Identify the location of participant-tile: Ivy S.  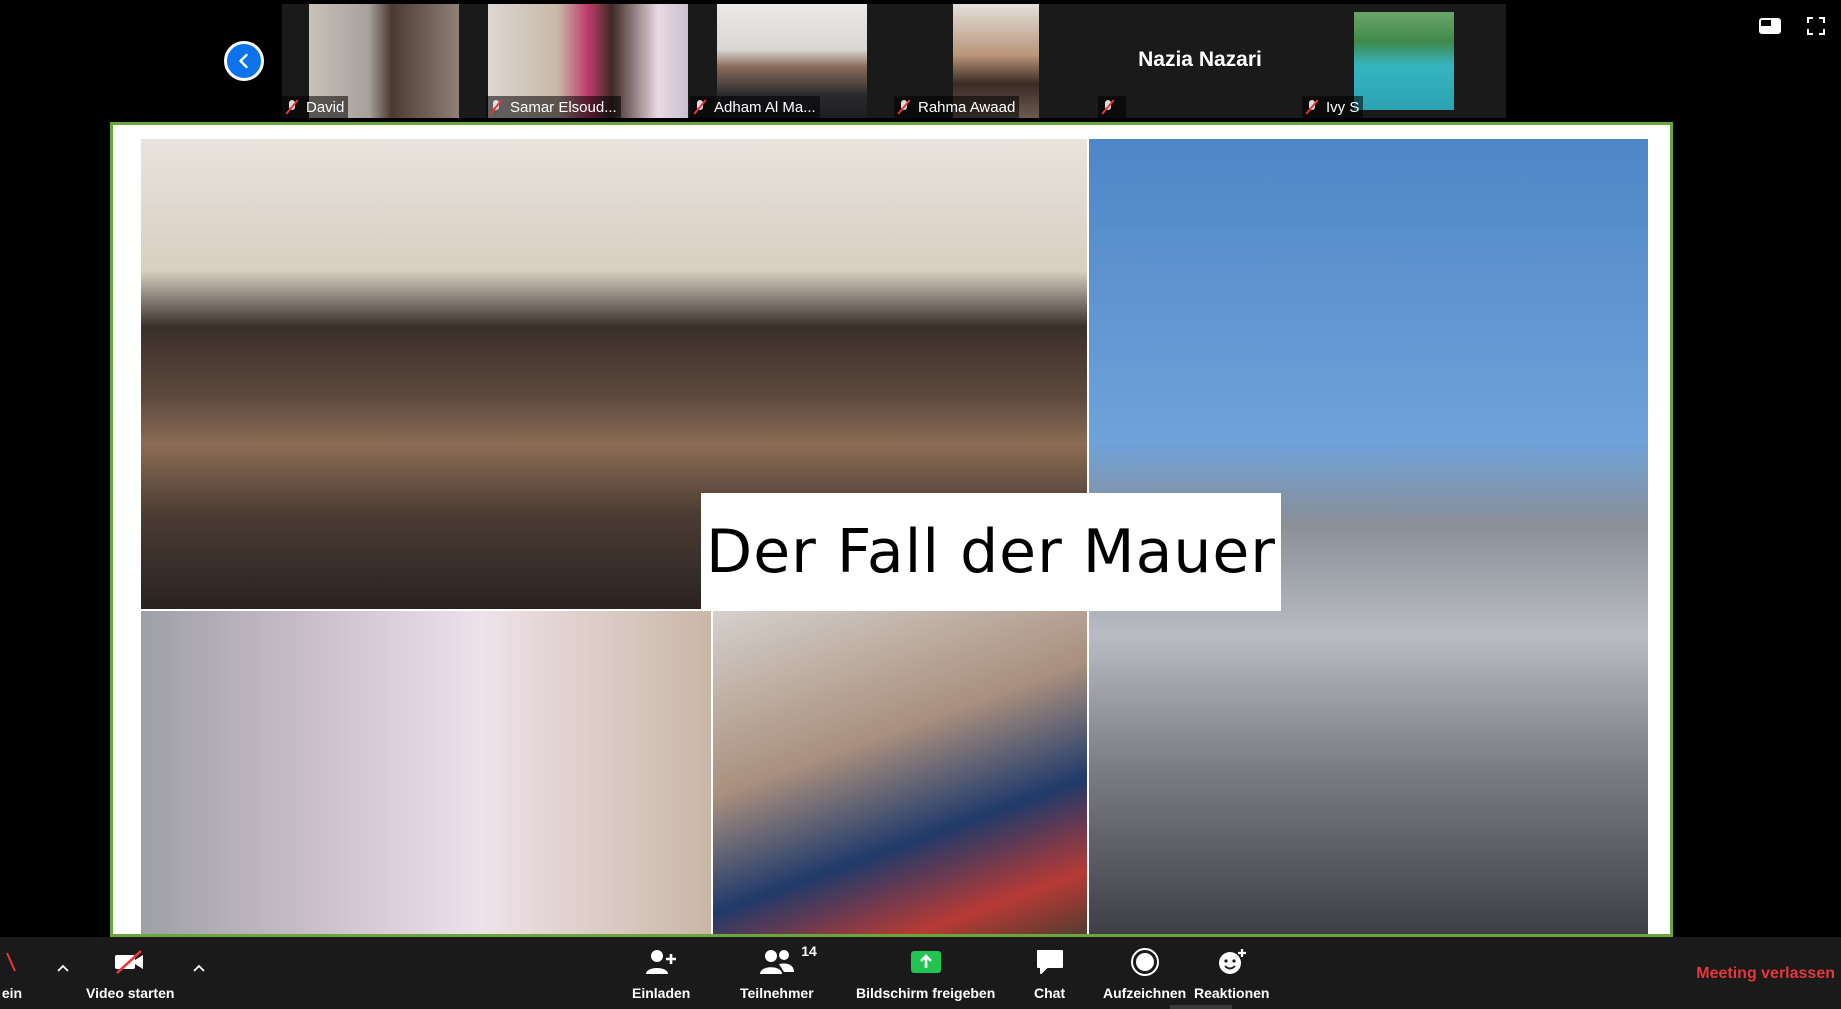
(1404, 61).